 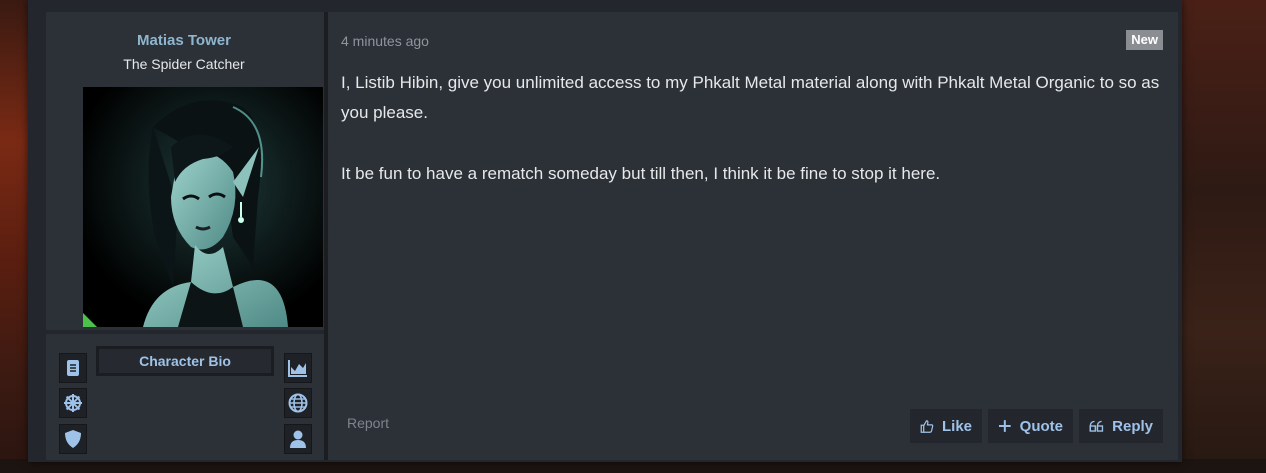 What do you see at coordinates (90, 320) in the screenshot?
I see `online-status-indicator` at bounding box center [90, 320].